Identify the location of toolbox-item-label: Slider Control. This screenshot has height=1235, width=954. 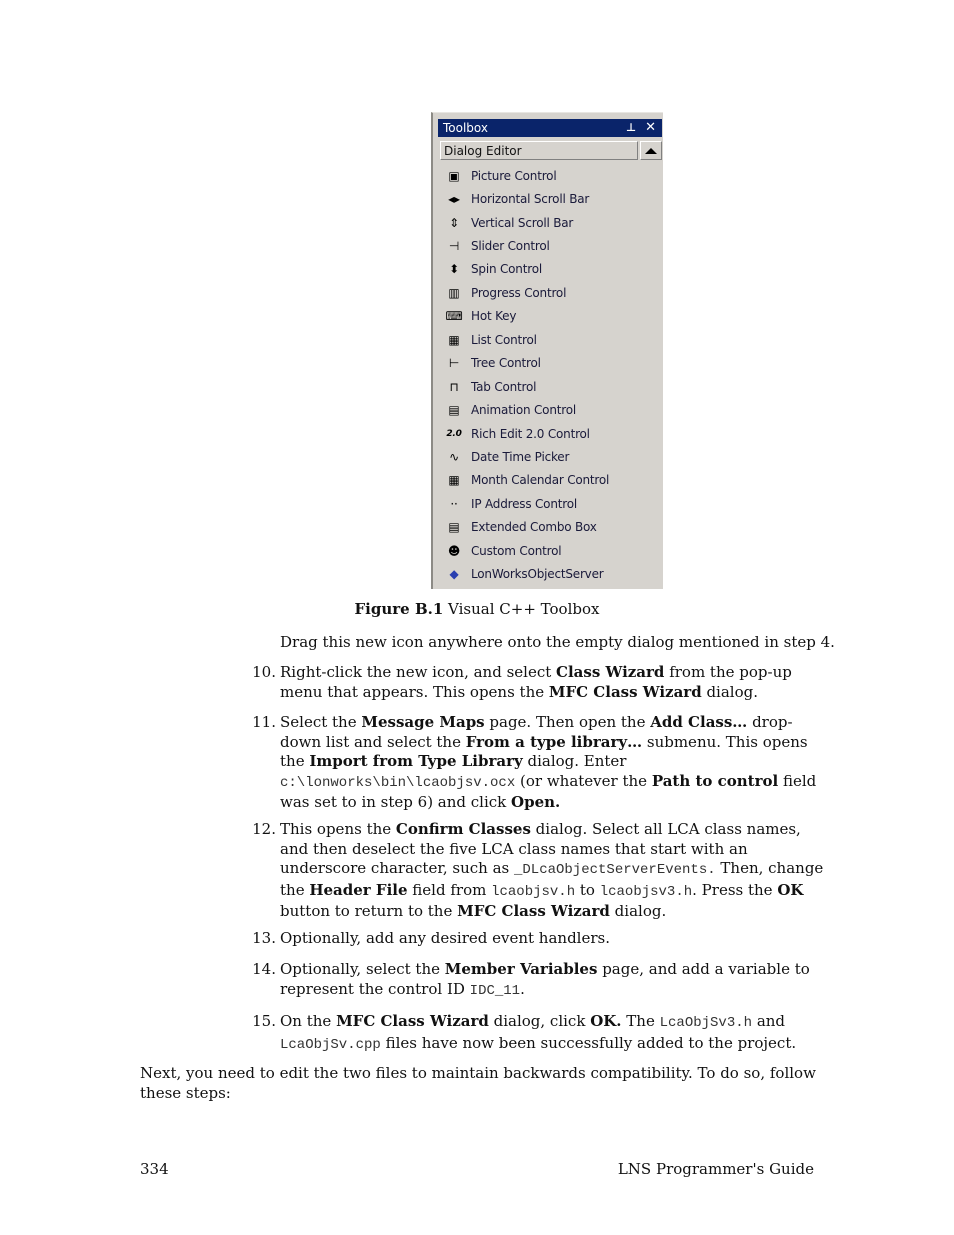
(510, 246).